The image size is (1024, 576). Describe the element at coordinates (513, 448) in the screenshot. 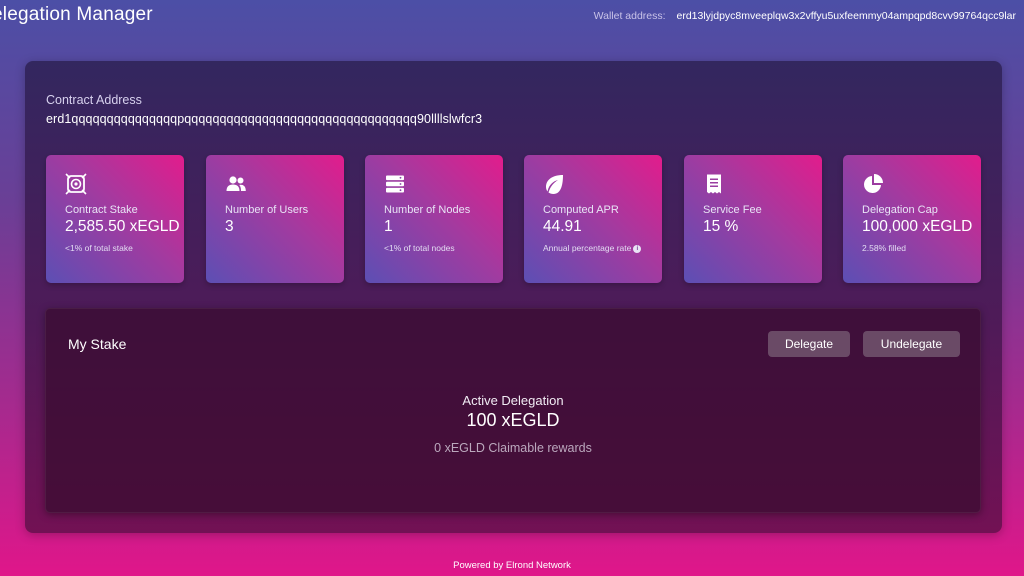

I see `claimable-rewards: 0 xEGLD Claimable rewards` at that location.